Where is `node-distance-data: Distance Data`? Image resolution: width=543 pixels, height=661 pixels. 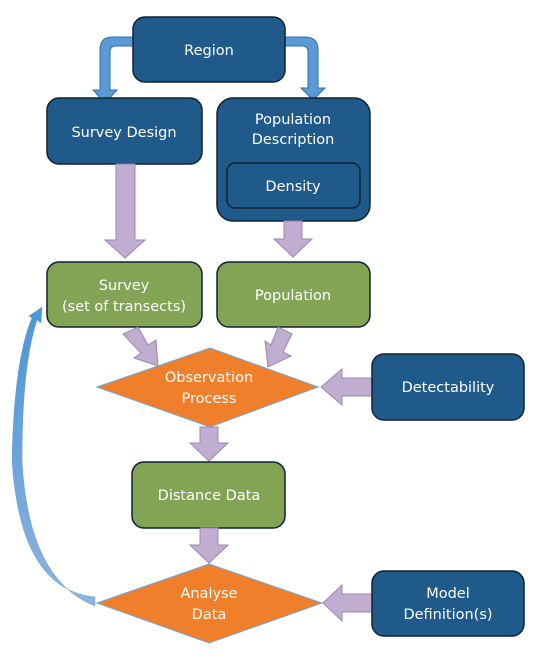 node-distance-data: Distance Data is located at coordinates (208, 495).